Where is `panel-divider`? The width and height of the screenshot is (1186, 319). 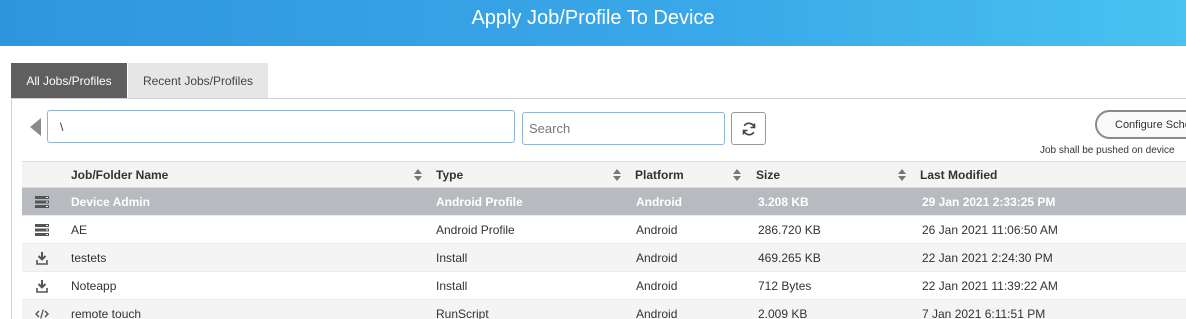
panel-divider is located at coordinates (598, 98).